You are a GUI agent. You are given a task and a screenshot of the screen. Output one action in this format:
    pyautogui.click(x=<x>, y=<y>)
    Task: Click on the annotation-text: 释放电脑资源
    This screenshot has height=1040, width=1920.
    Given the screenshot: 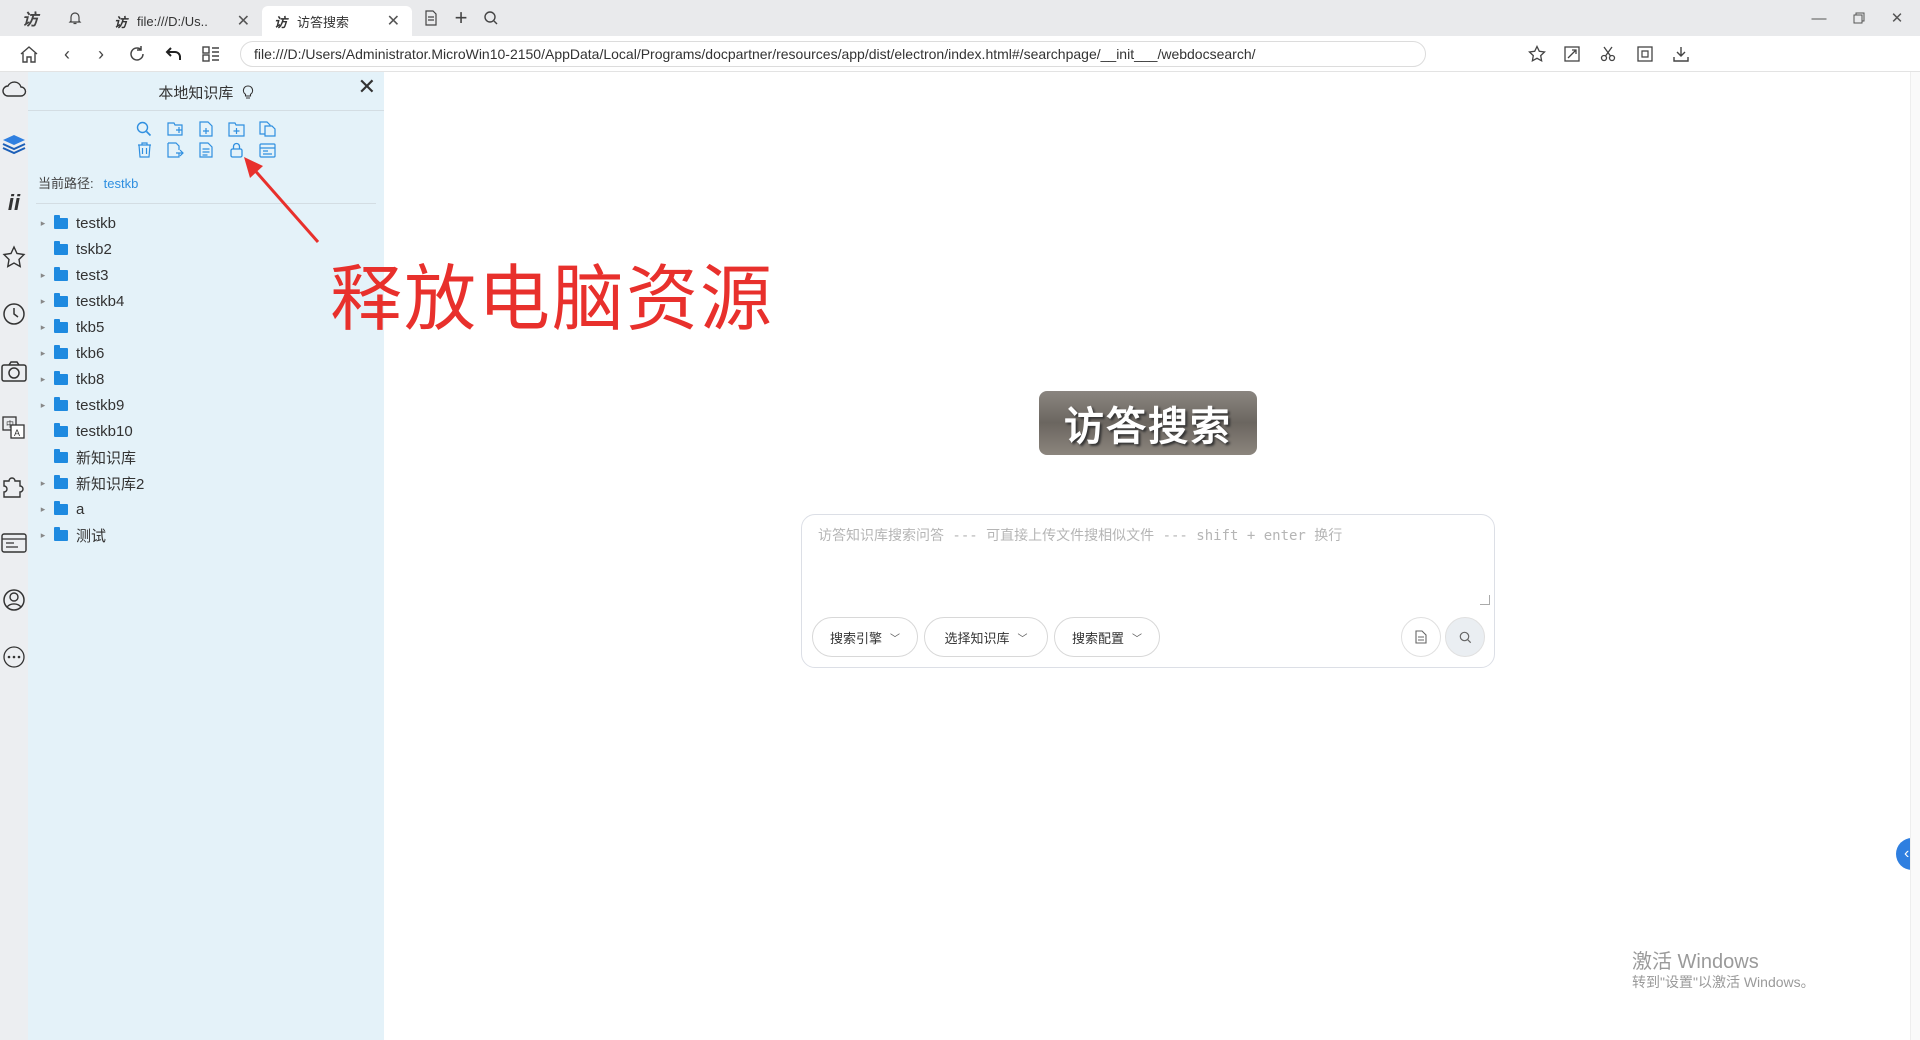 What is the action you would take?
    pyautogui.click(x=552, y=299)
    